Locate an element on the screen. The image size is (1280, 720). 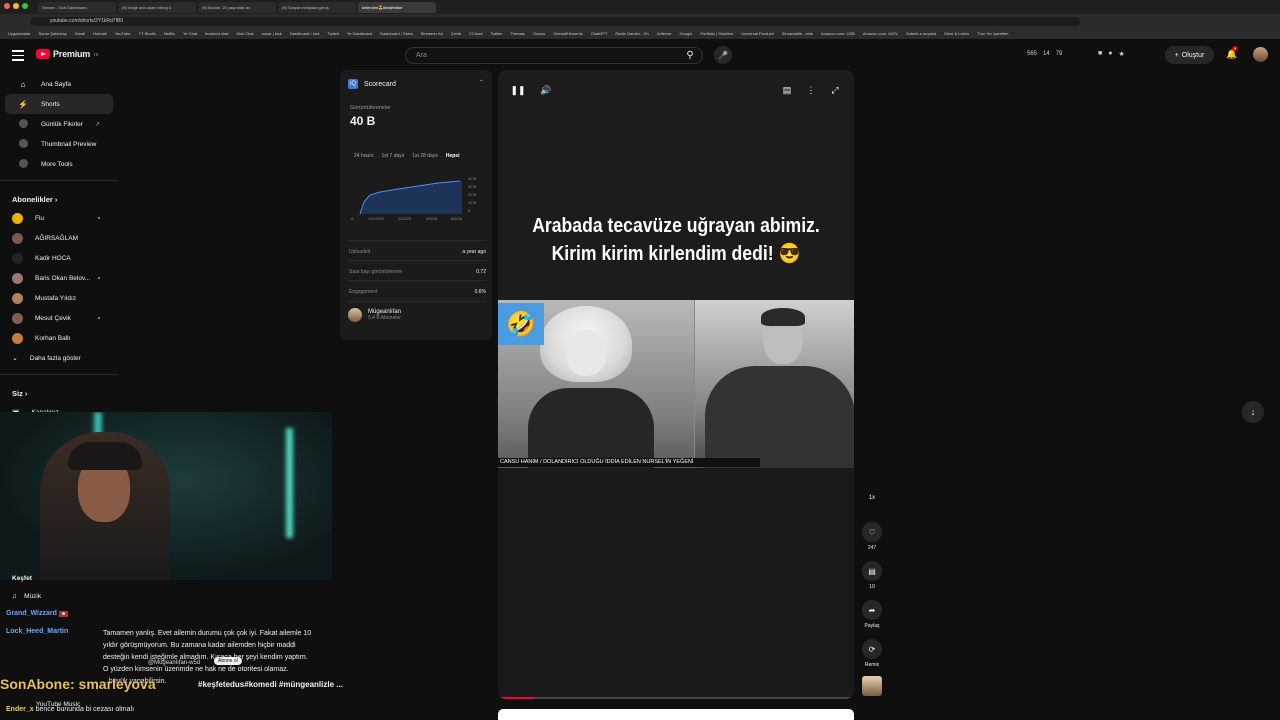
create-button: + Oluştur is located at coordinates (1189, 55).